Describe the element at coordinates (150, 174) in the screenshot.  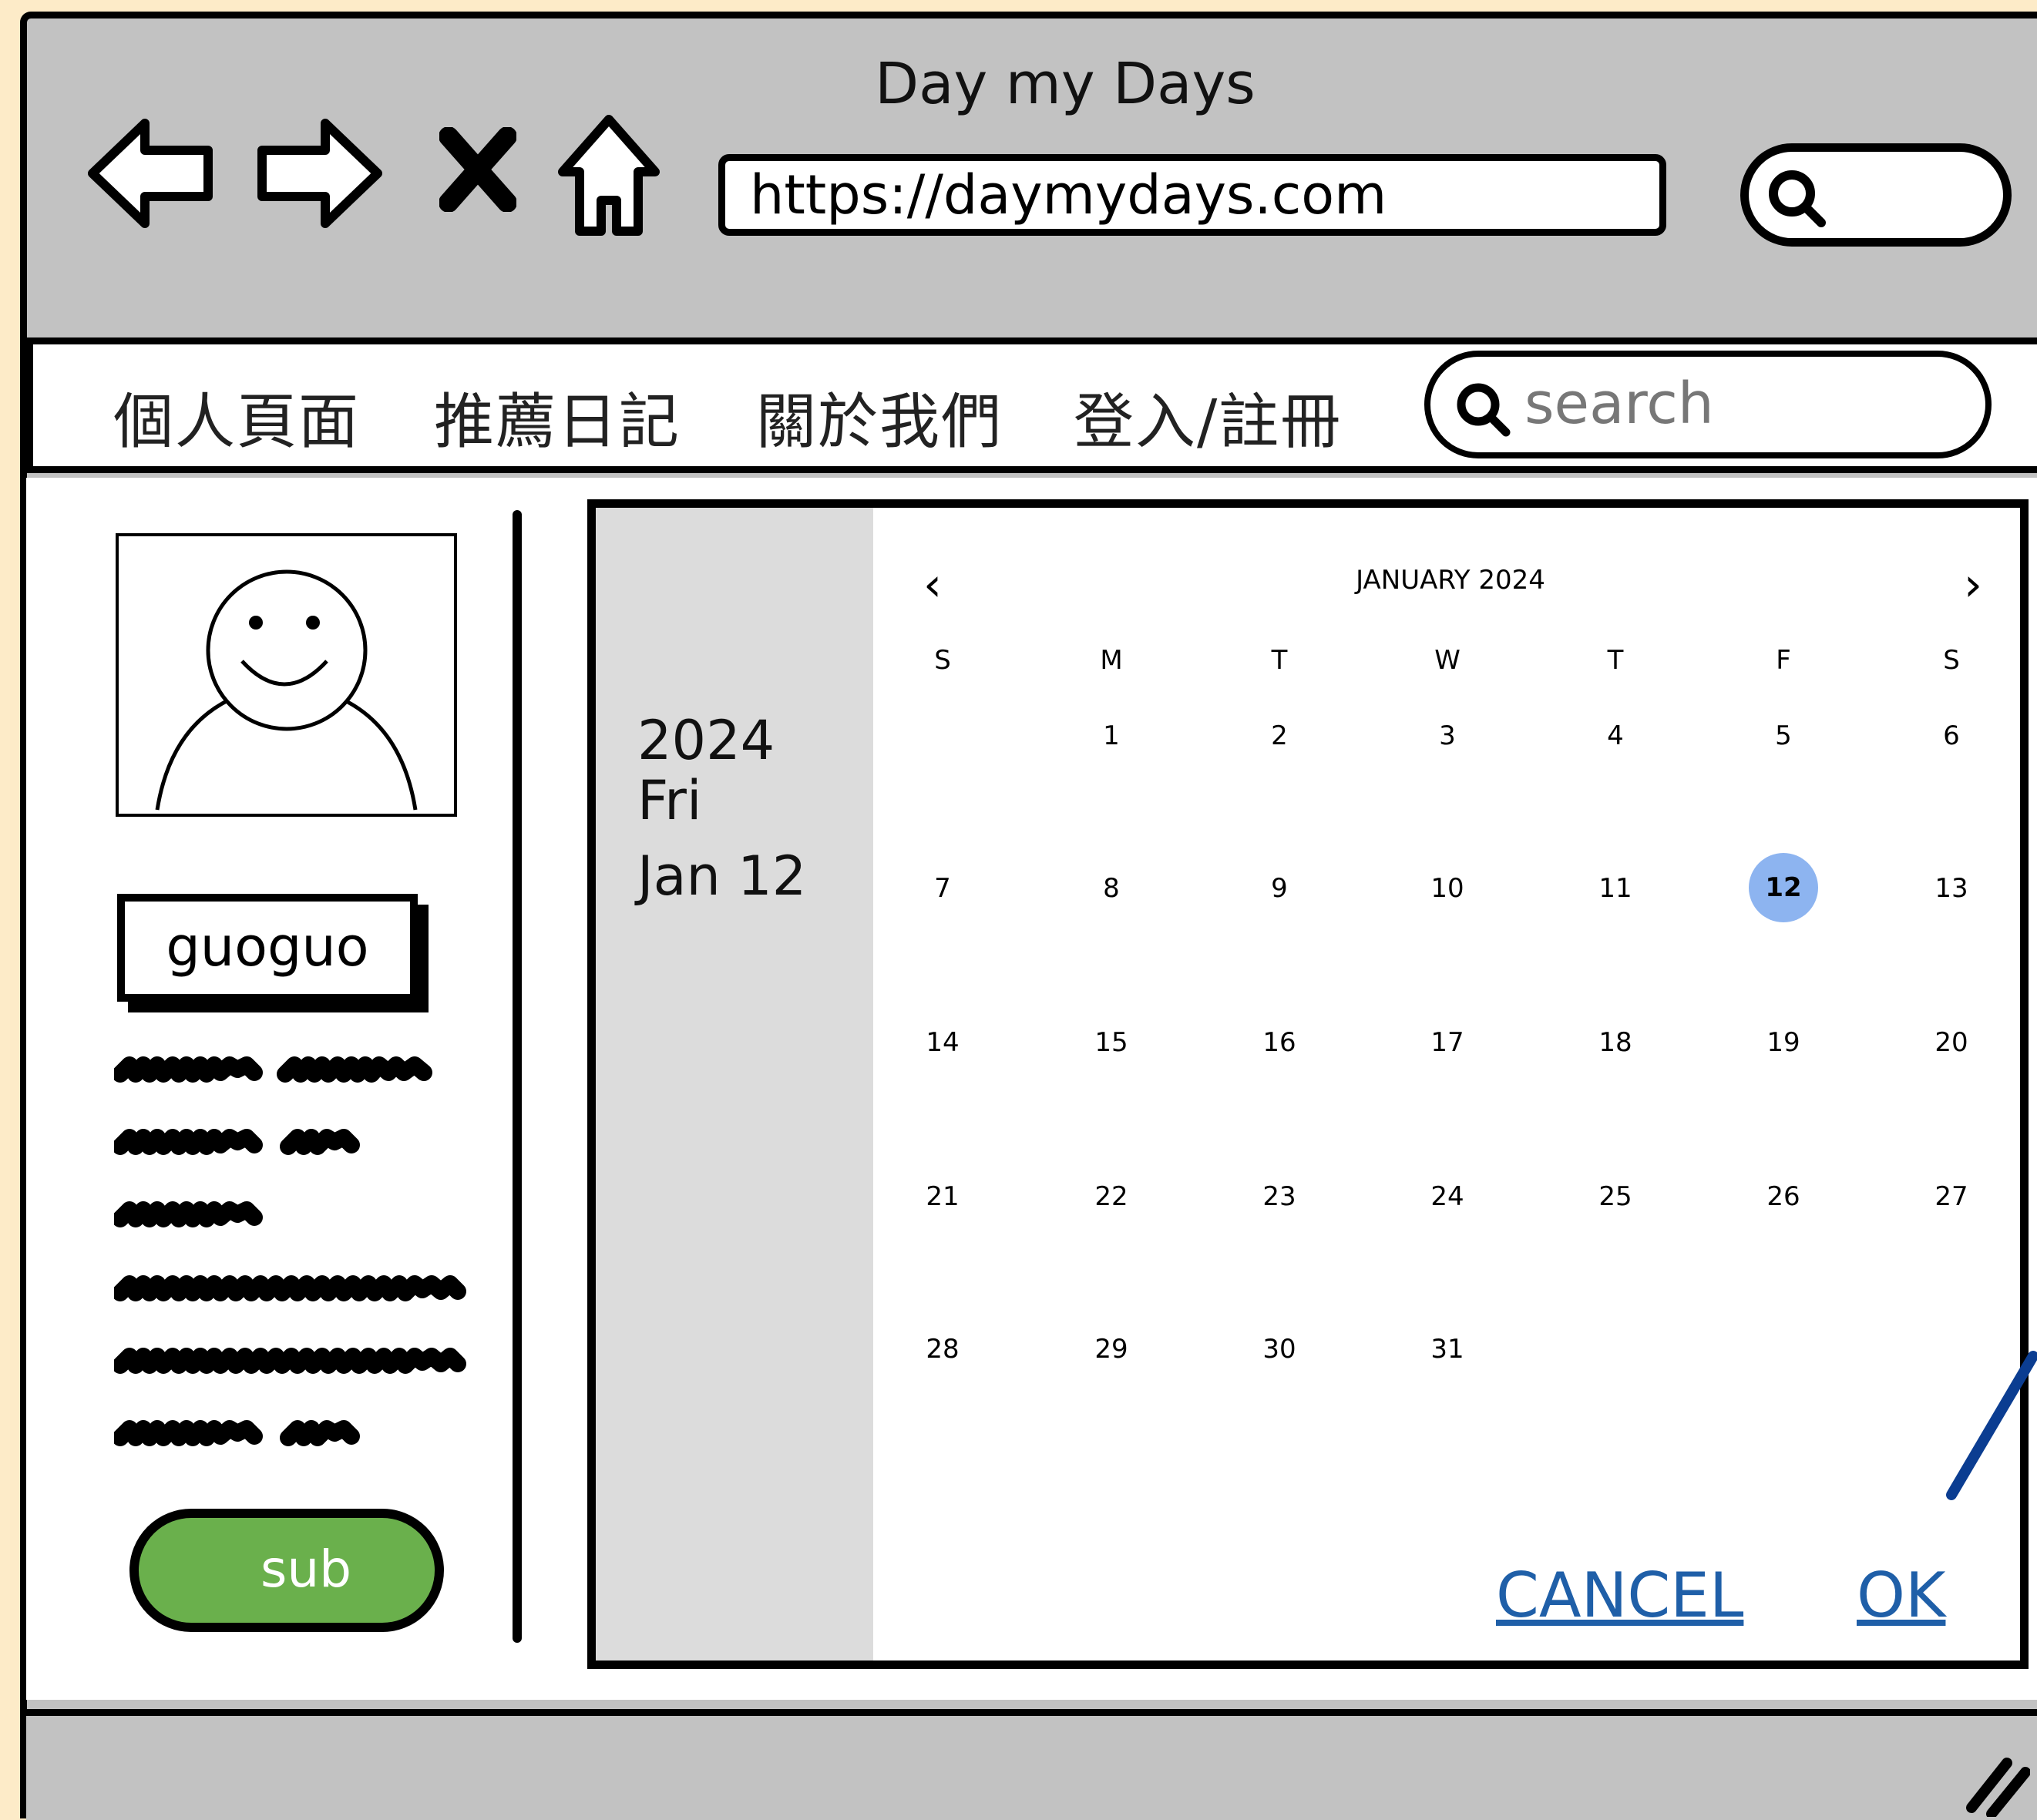
I see `back-arrow-icon` at that location.